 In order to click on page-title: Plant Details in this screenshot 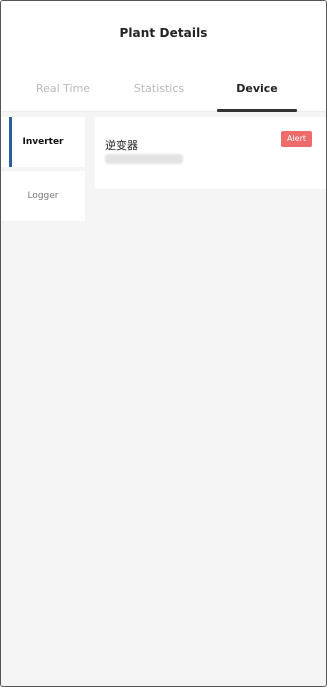, I will do `click(163, 33)`.